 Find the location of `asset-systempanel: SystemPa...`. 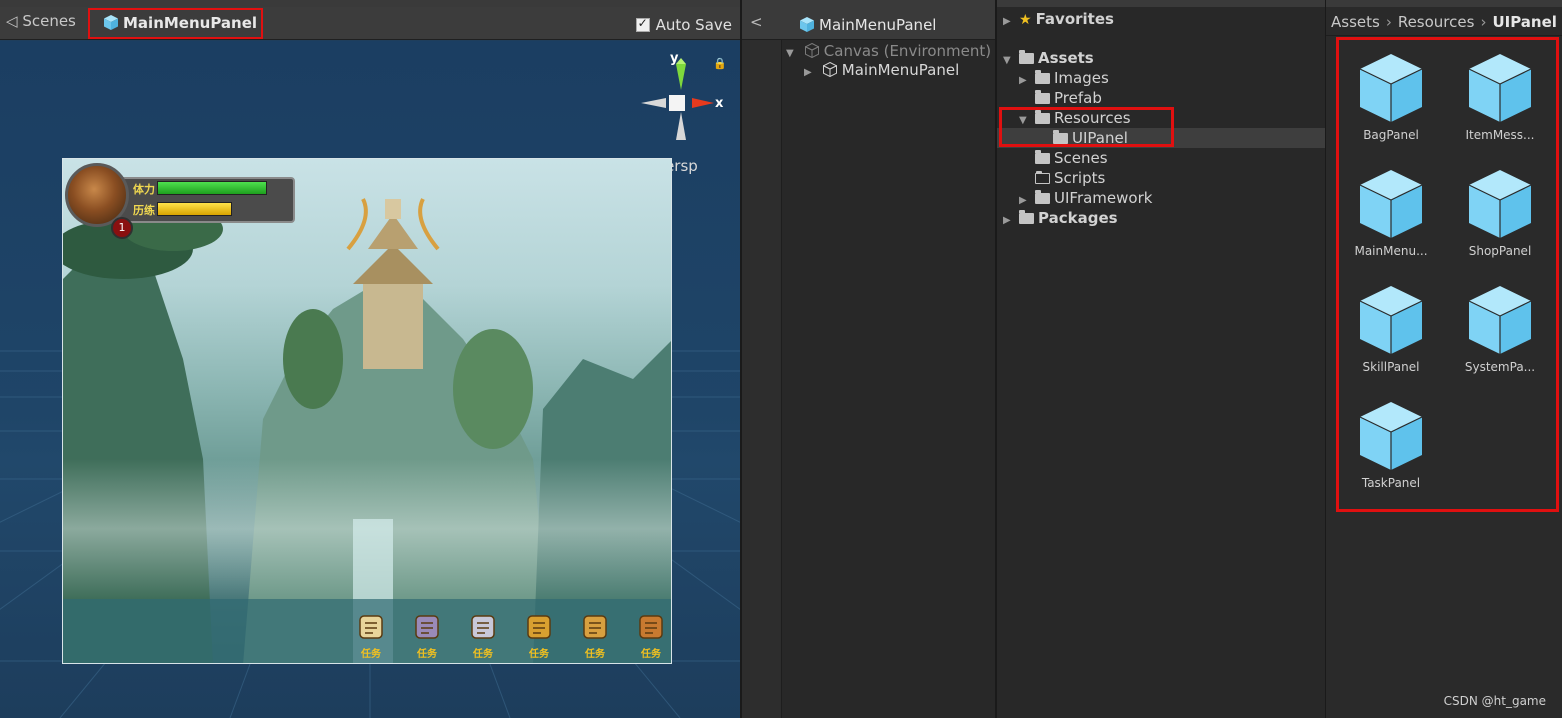

asset-systempanel: SystemPa... is located at coordinates (1500, 329).